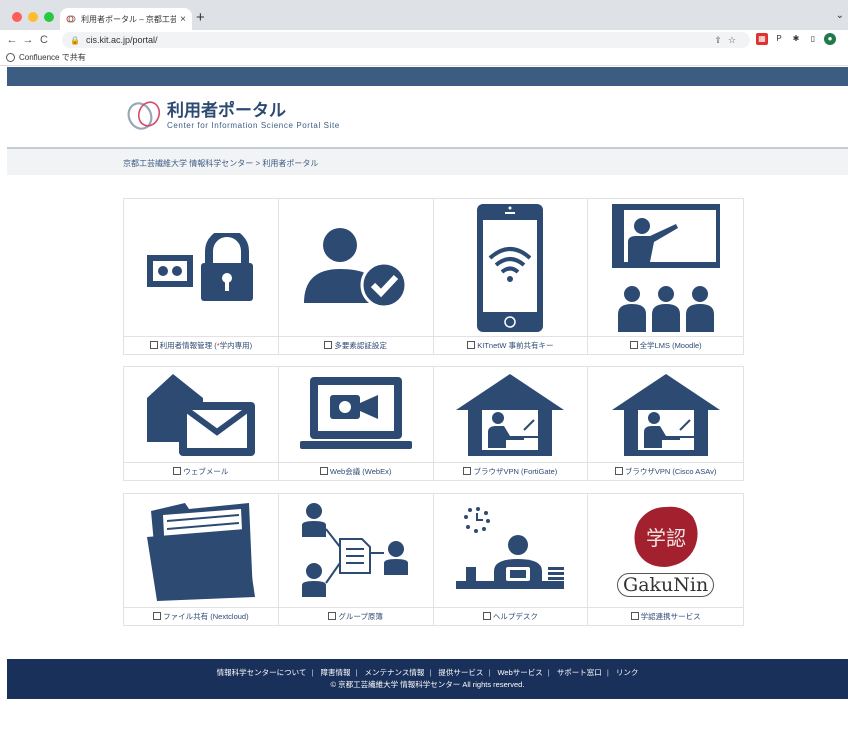 The height and width of the screenshot is (741, 848). Describe the element at coordinates (395, 672) in the screenshot. I see `footer-link-maintenance: メンテナンス情報` at that location.